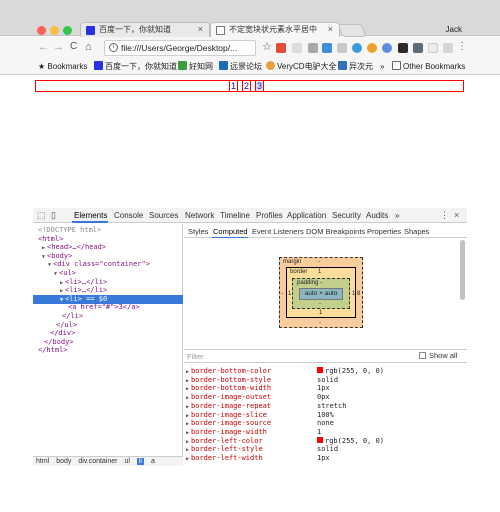 The height and width of the screenshot is (512, 500). Describe the element at coordinates (278, 232) in the screenshot. I see `tab-event-listeners: Event Listeners` at that location.